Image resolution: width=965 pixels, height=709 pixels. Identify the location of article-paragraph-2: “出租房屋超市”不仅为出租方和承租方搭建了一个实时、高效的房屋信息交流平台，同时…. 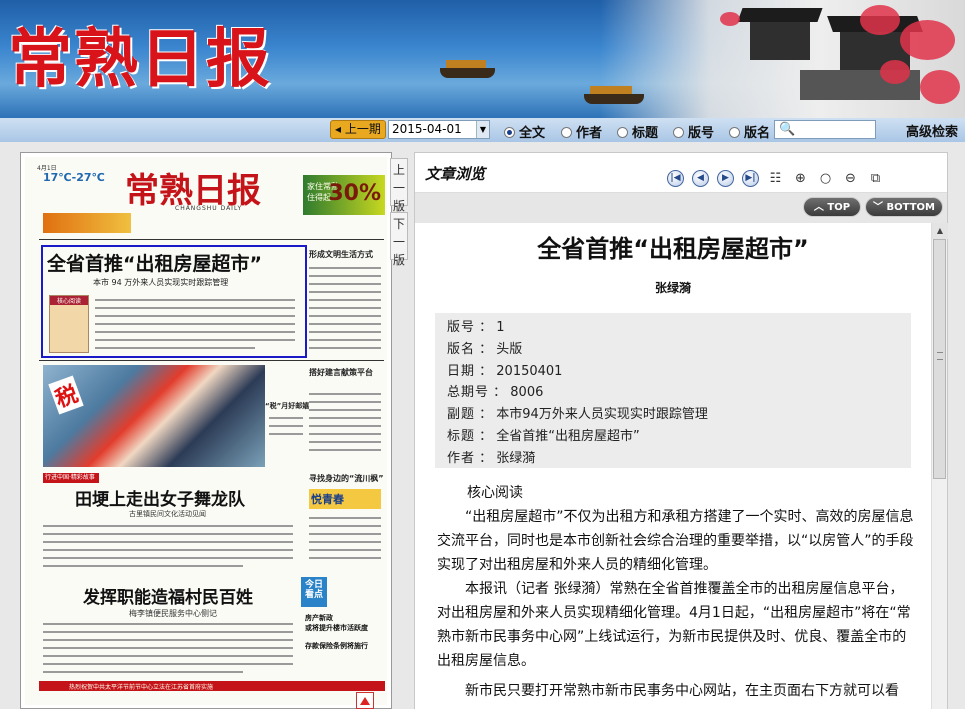
(675, 541).